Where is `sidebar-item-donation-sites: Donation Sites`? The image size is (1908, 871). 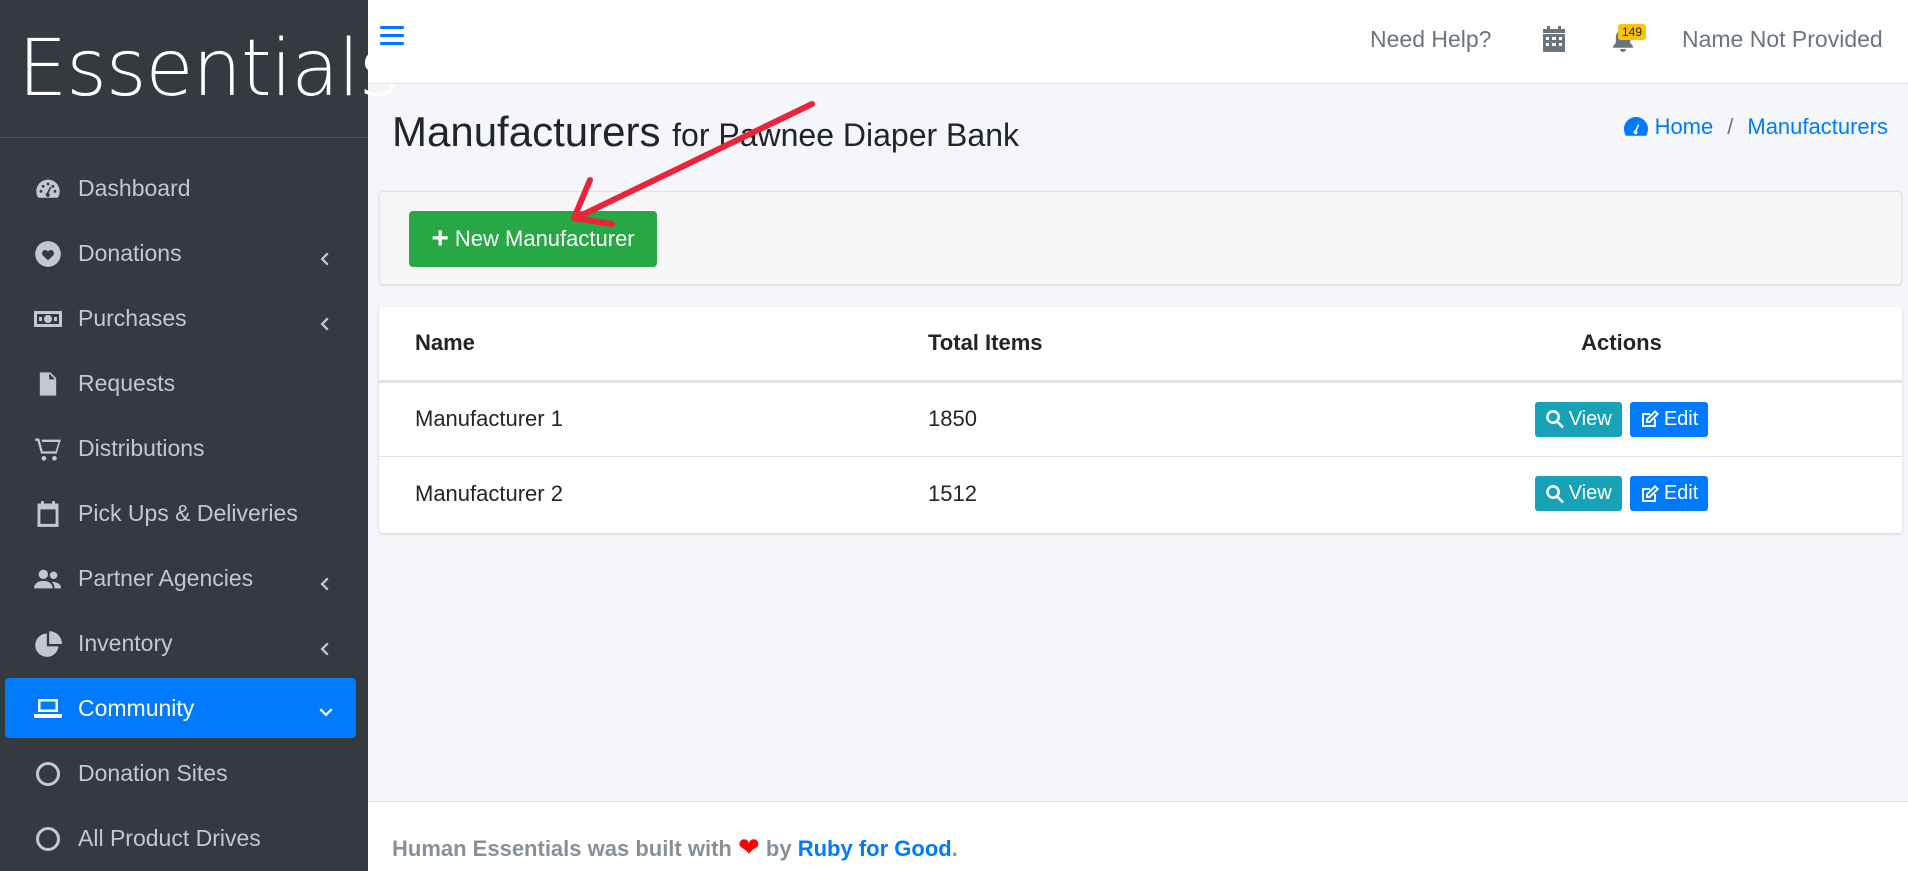
sidebar-item-donation-sites: Donation Sites is located at coordinates (184, 773).